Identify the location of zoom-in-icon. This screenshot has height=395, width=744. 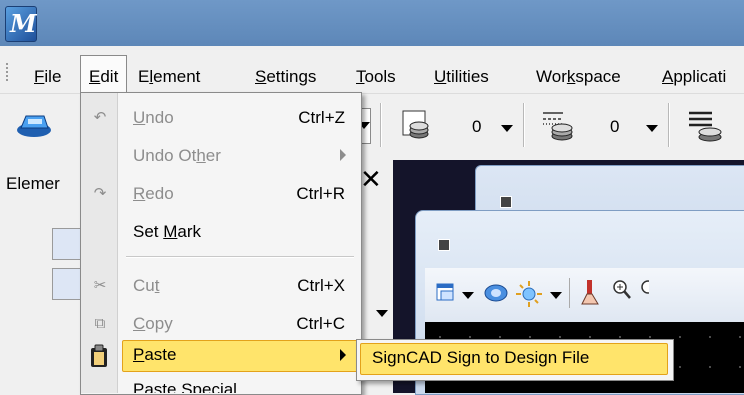
(622, 291).